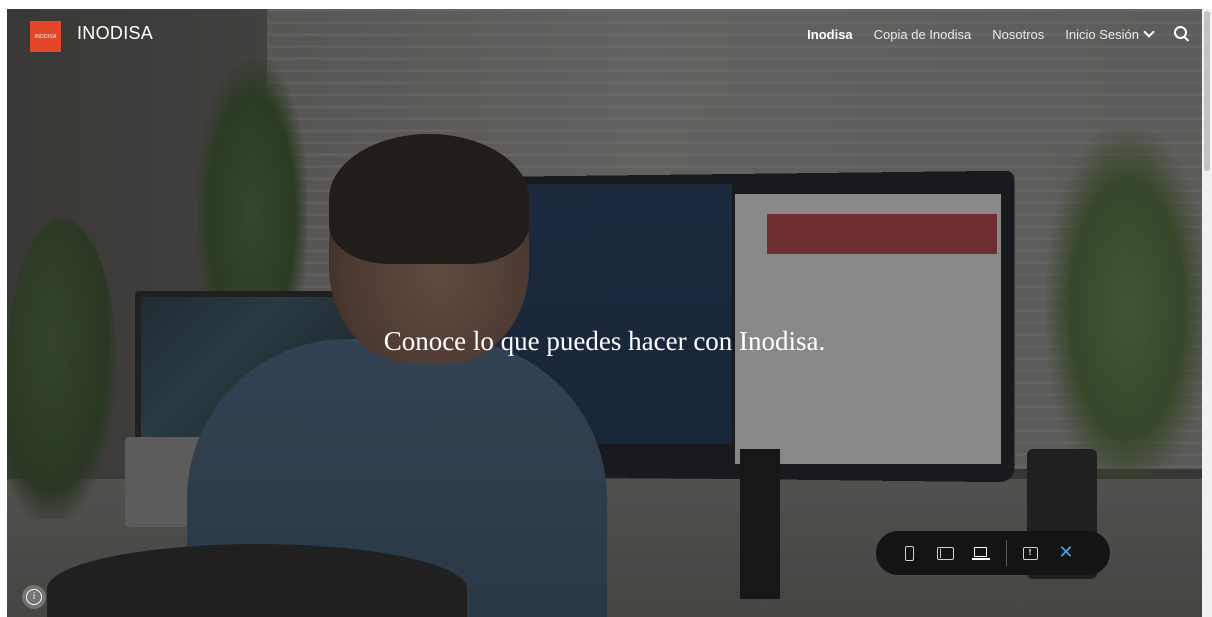 The width and height of the screenshot is (1212, 617). I want to click on scrollbar-thumb, so click(1207, 91).